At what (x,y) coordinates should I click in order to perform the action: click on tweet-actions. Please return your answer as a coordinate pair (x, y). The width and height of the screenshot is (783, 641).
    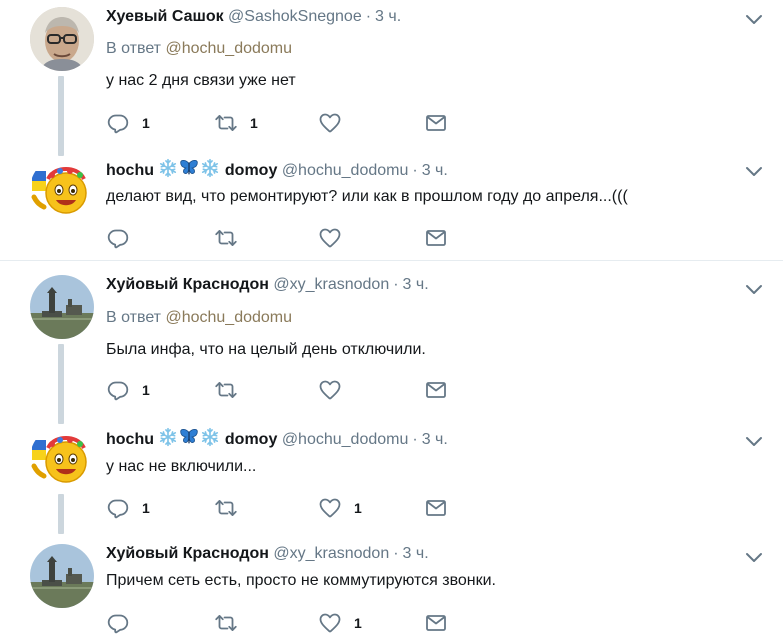
    Looking at the image, I should click on (286, 238).